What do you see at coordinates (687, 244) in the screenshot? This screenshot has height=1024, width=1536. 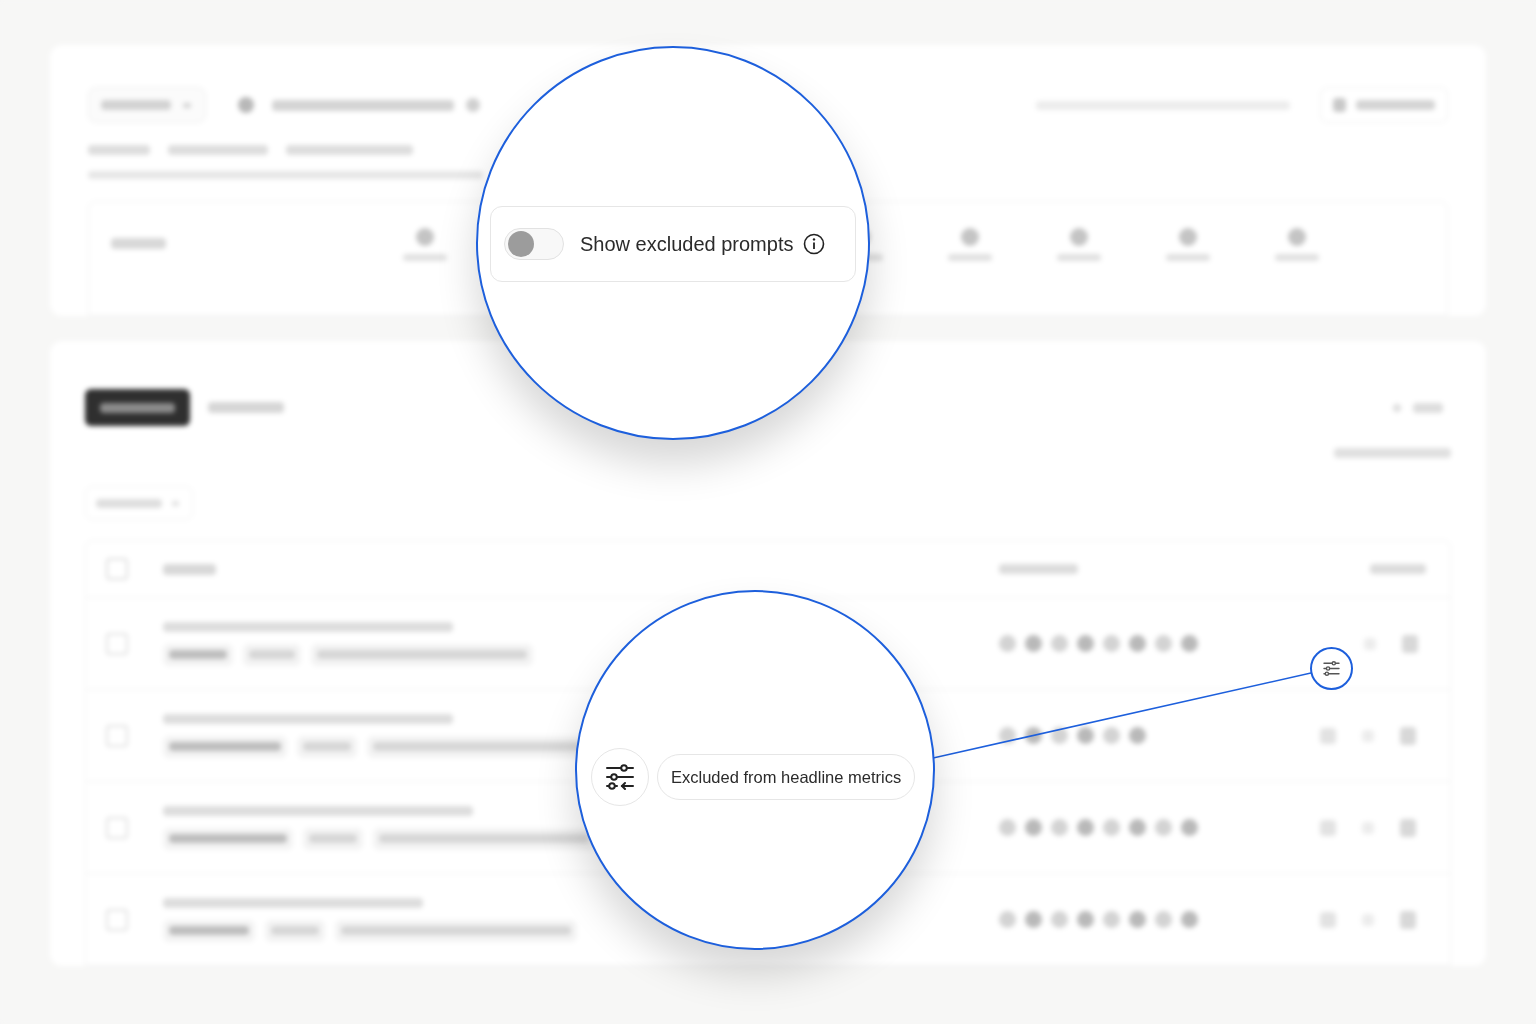 I see `toggle-label: Show excluded prompts` at bounding box center [687, 244].